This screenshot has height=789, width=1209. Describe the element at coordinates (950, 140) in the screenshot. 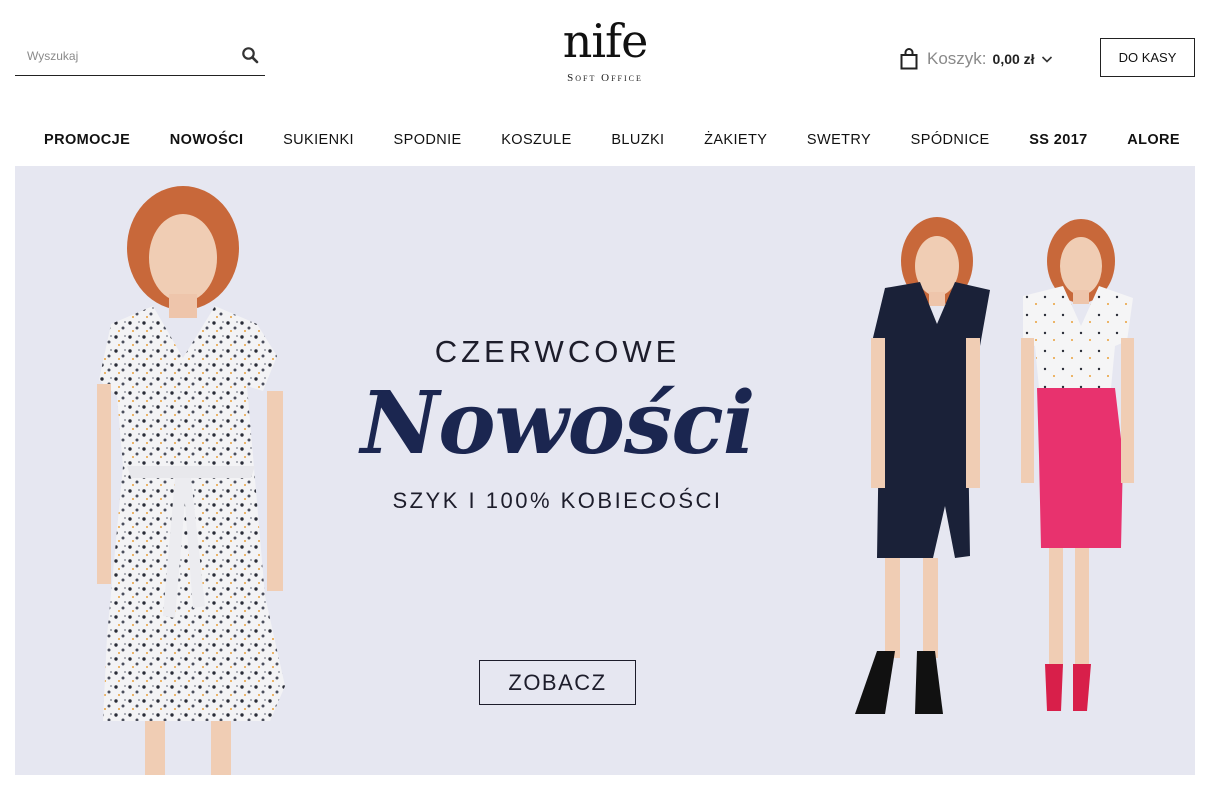

I see `nav-item-spodnice: SPÓDNICE` at that location.